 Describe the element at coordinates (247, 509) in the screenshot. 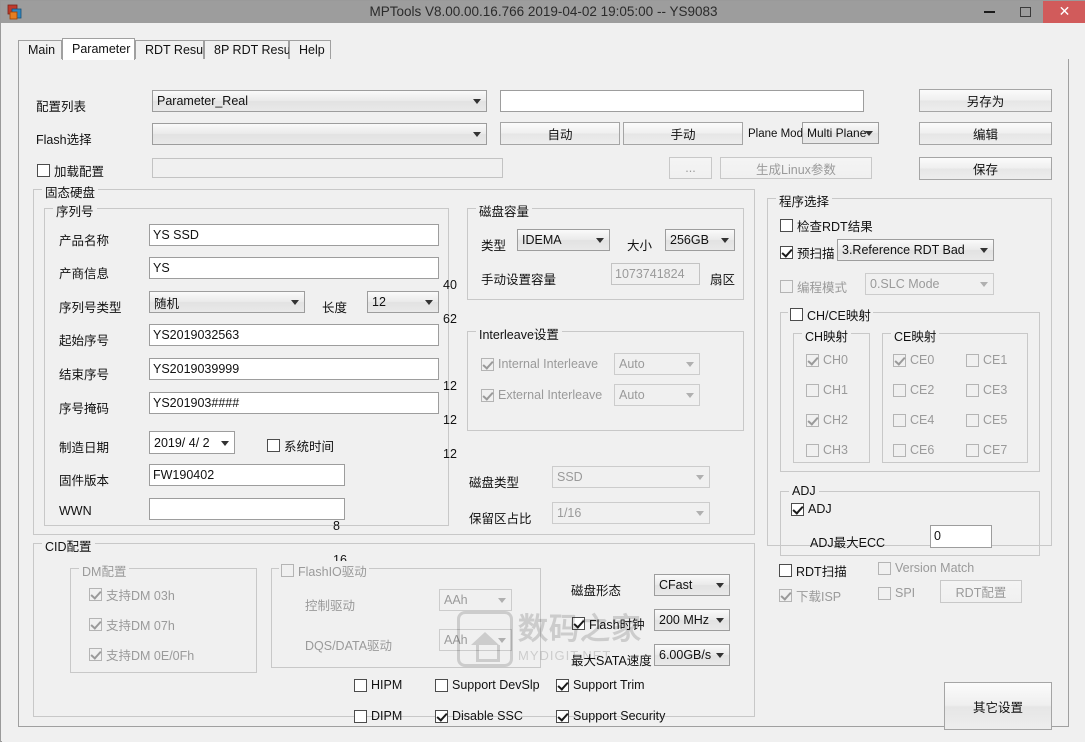

I see `wwn-input` at that location.